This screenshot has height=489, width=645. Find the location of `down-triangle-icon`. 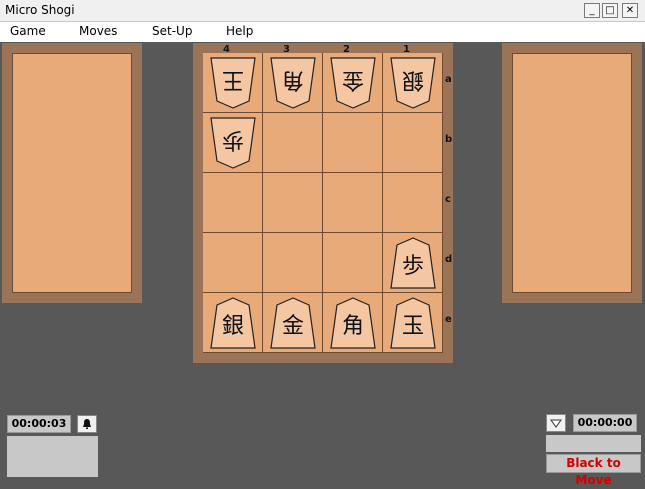

down-triangle-icon is located at coordinates (556, 423).